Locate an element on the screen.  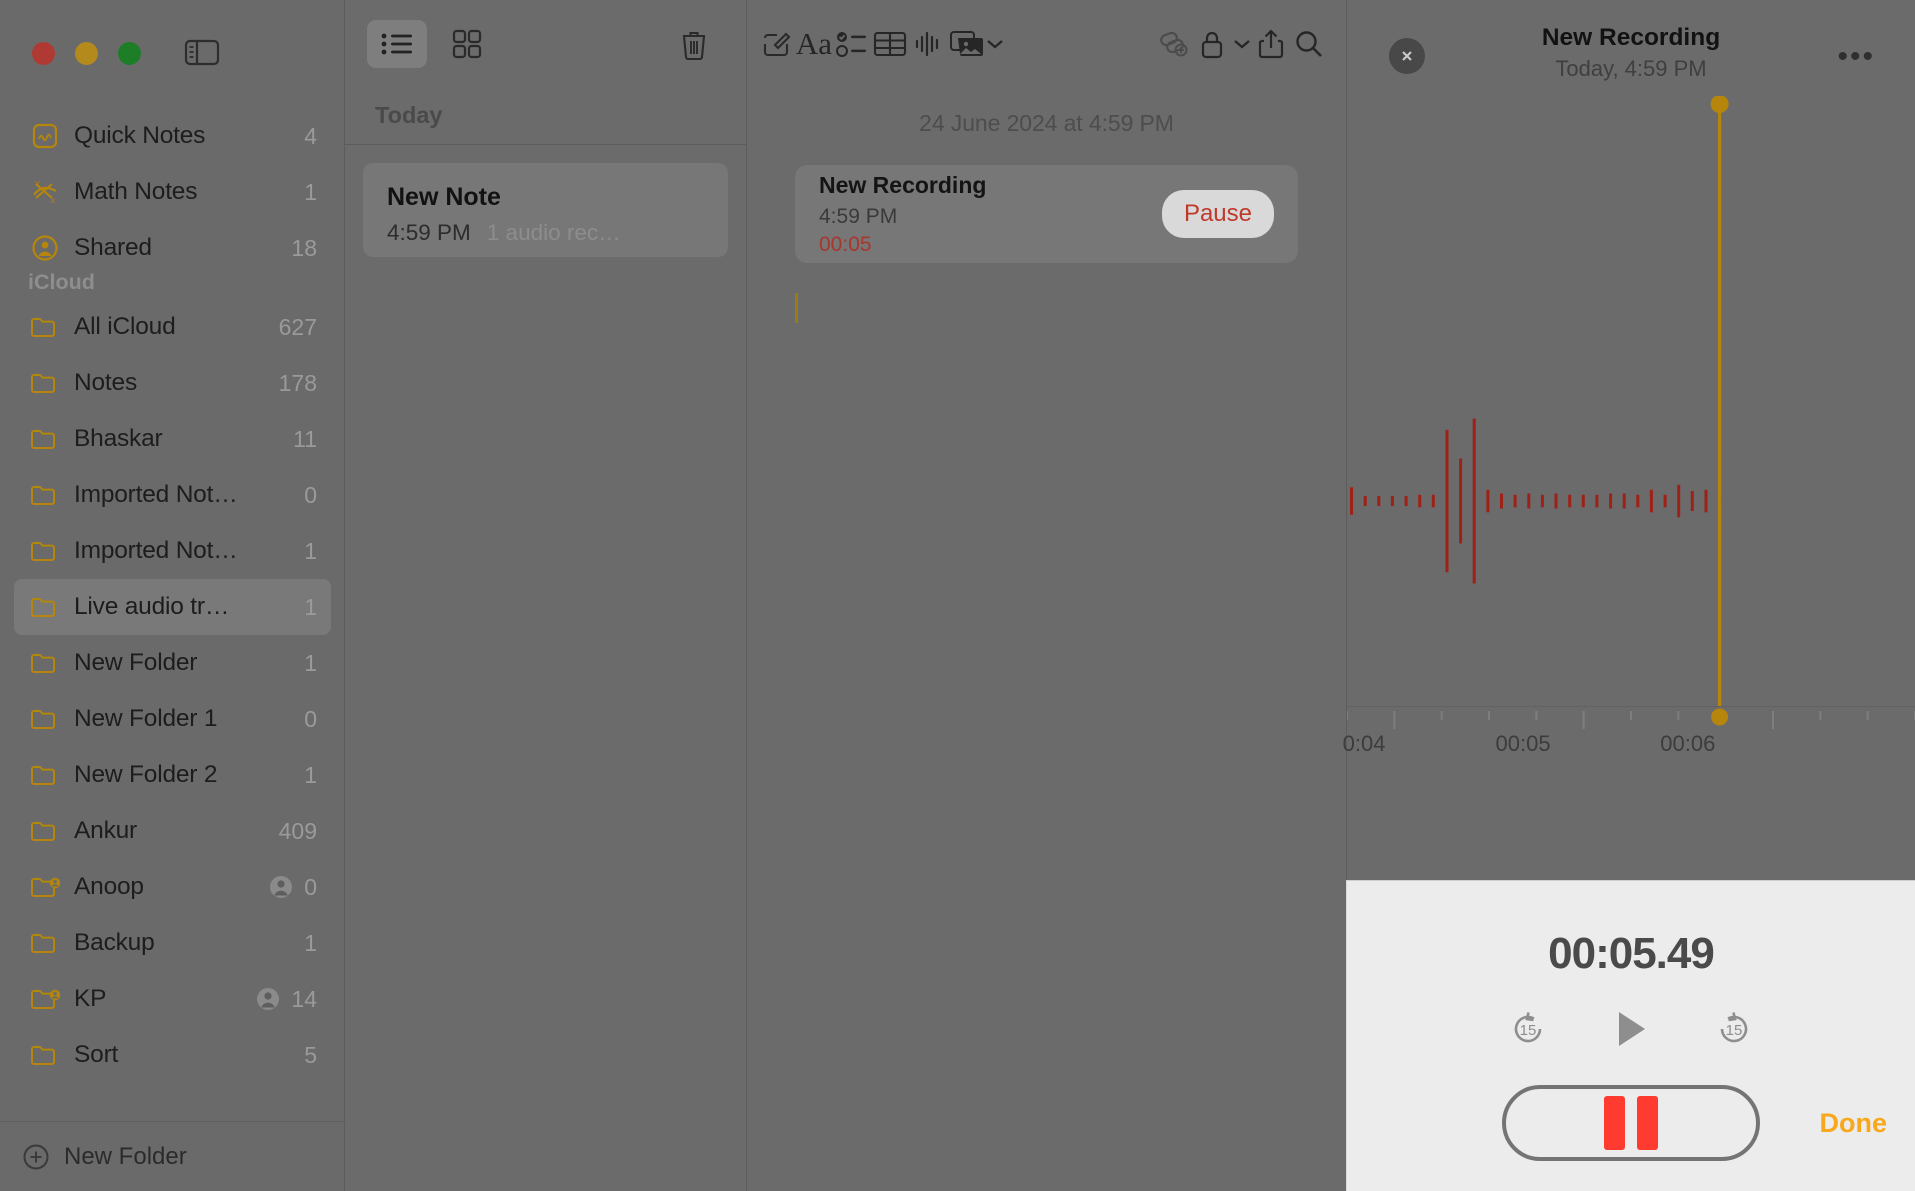
play-icon is located at coordinates (1631, 1031).